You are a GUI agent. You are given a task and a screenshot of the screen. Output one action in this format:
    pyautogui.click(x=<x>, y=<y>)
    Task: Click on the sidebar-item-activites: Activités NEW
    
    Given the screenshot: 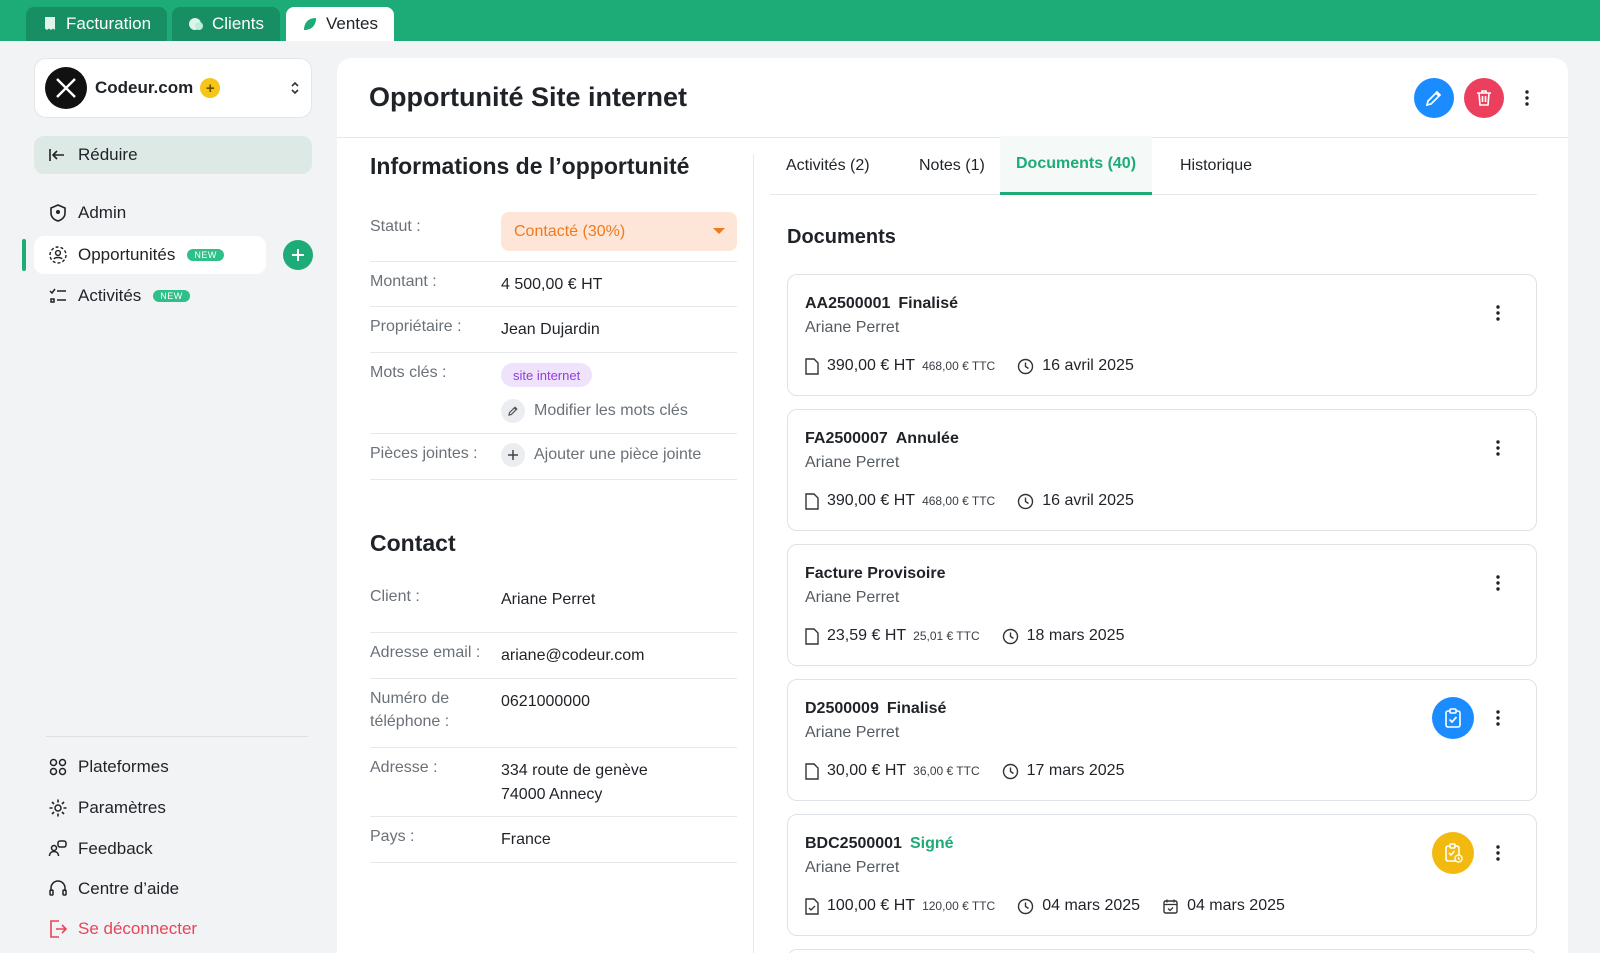 What is the action you would take?
    pyautogui.click(x=150, y=296)
    